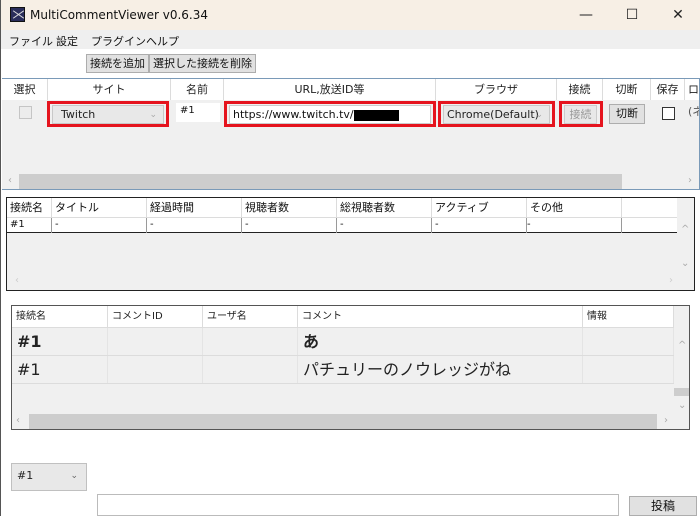  What do you see at coordinates (677, 15) in the screenshot?
I see `close-button: ✕` at bounding box center [677, 15].